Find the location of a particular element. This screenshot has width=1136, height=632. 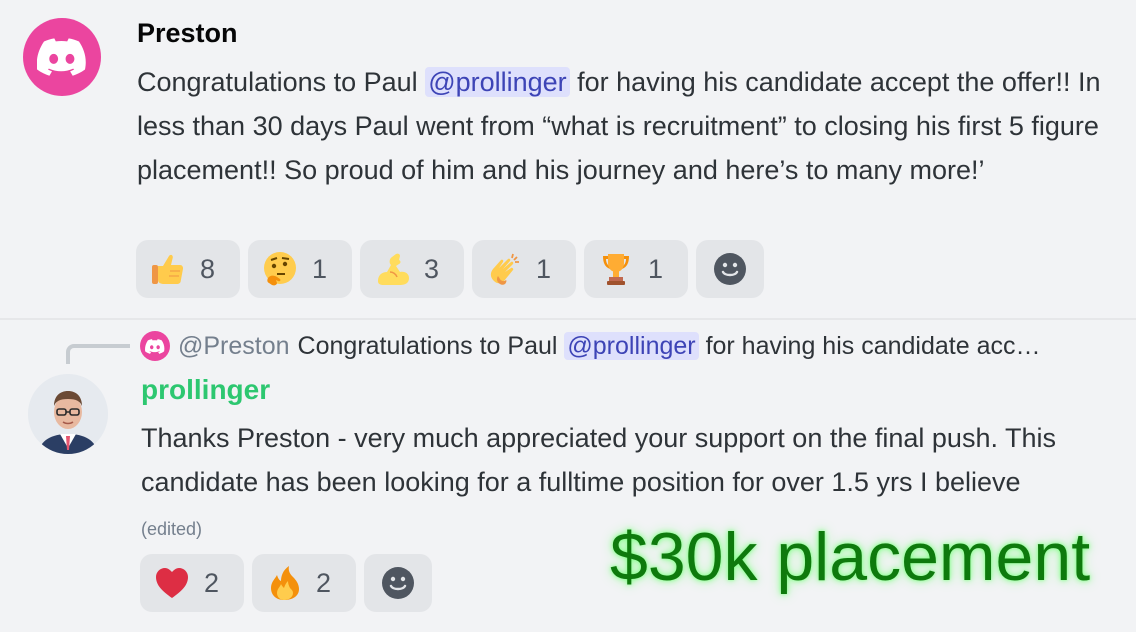

author-name: Preston is located at coordinates (187, 33).